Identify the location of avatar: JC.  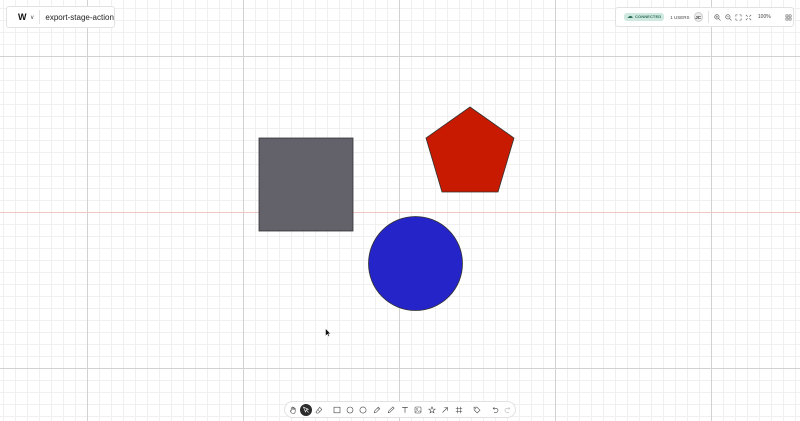
(698, 17).